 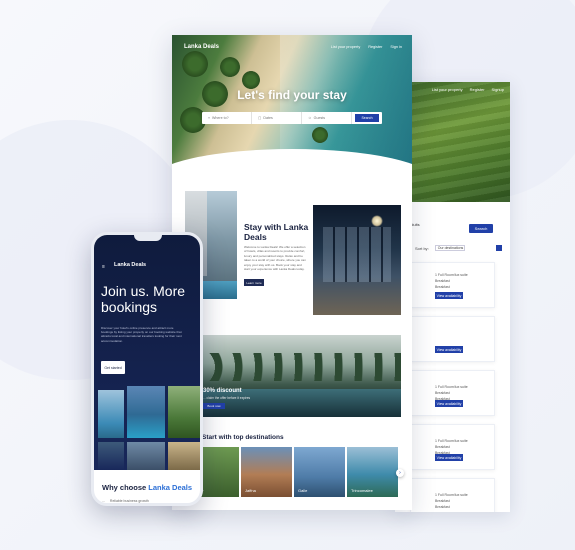 What do you see at coordinates (362, 490) in the screenshot?
I see `destination-name: Trincomalee` at bounding box center [362, 490].